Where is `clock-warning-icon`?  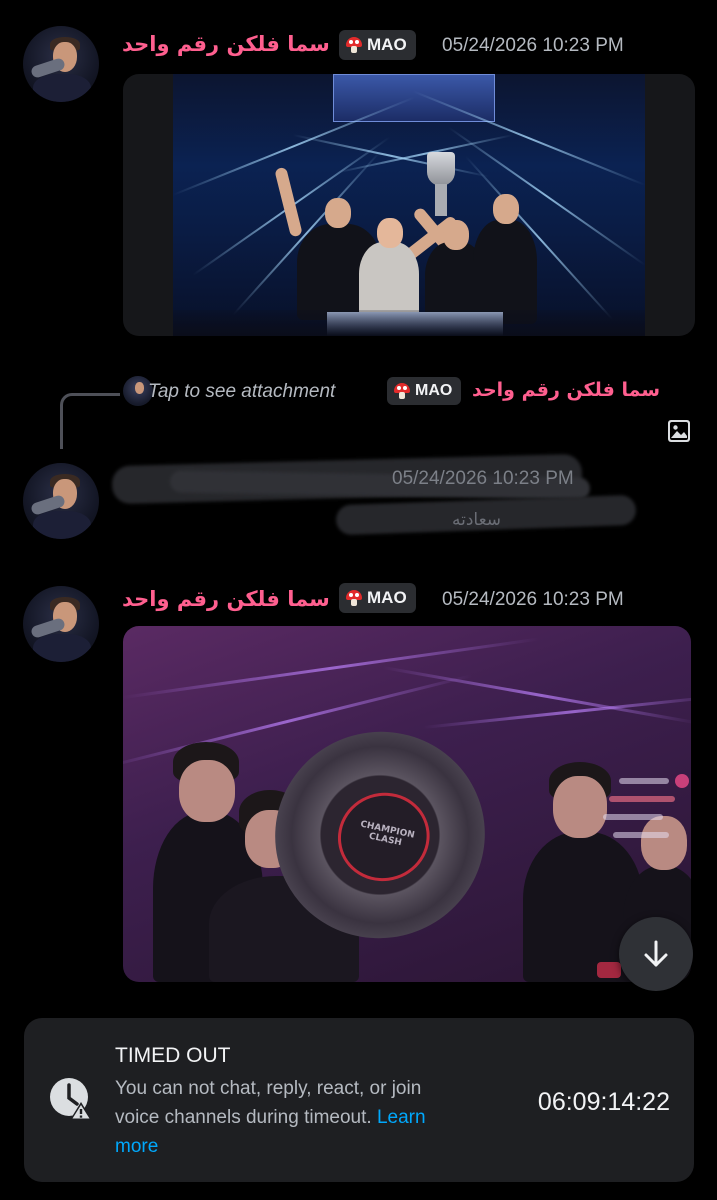 clock-warning-icon is located at coordinates (71, 1099).